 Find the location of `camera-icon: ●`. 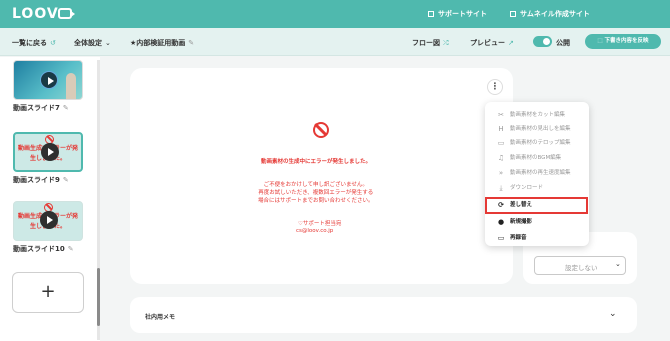

camera-icon: ● is located at coordinates (501, 222).